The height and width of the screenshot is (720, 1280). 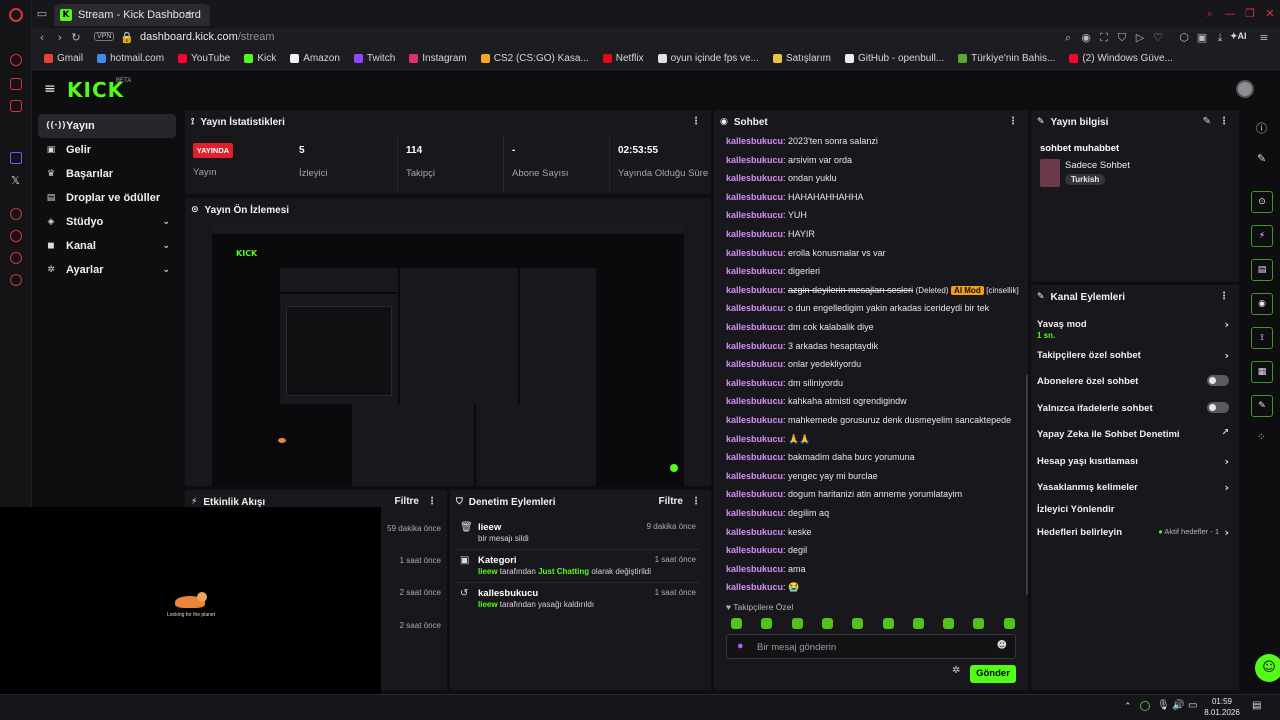 What do you see at coordinates (1128, 706) in the screenshot?
I see `tray-chevron-icon: ⌃` at bounding box center [1128, 706].